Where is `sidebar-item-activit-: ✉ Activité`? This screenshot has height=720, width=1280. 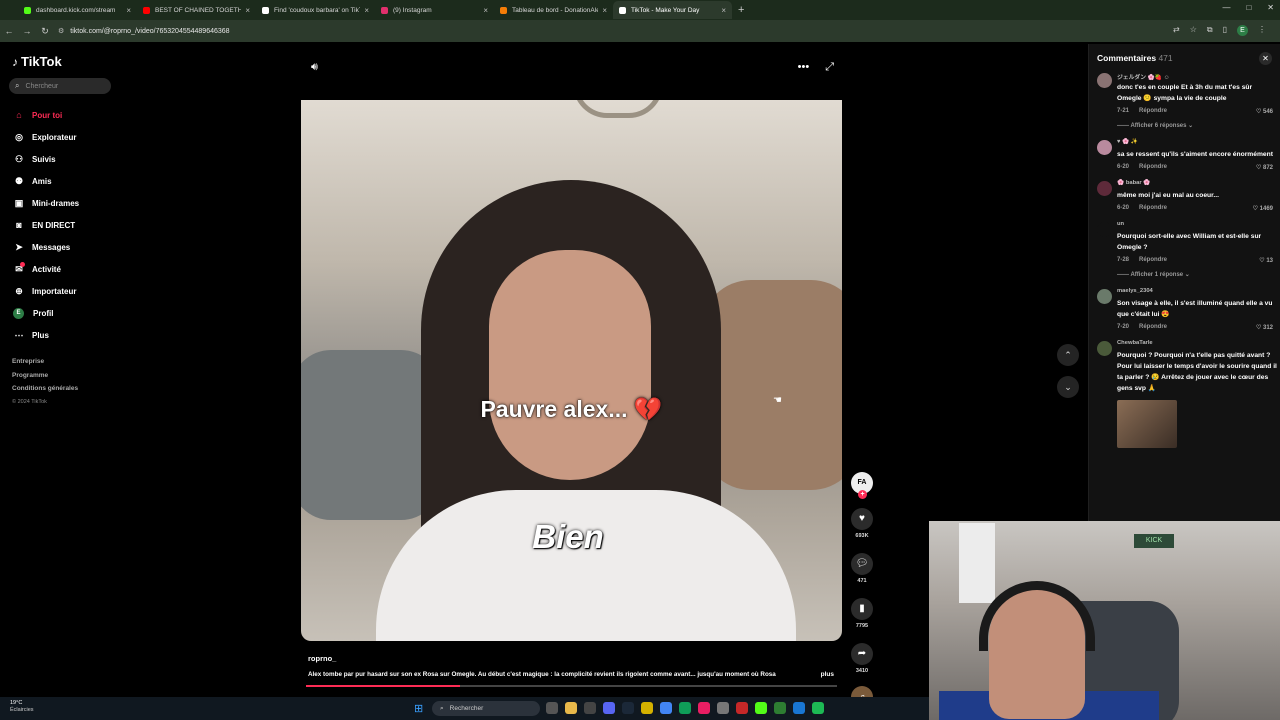 sidebar-item-activit-: ✉ Activité is located at coordinates (45, 269).